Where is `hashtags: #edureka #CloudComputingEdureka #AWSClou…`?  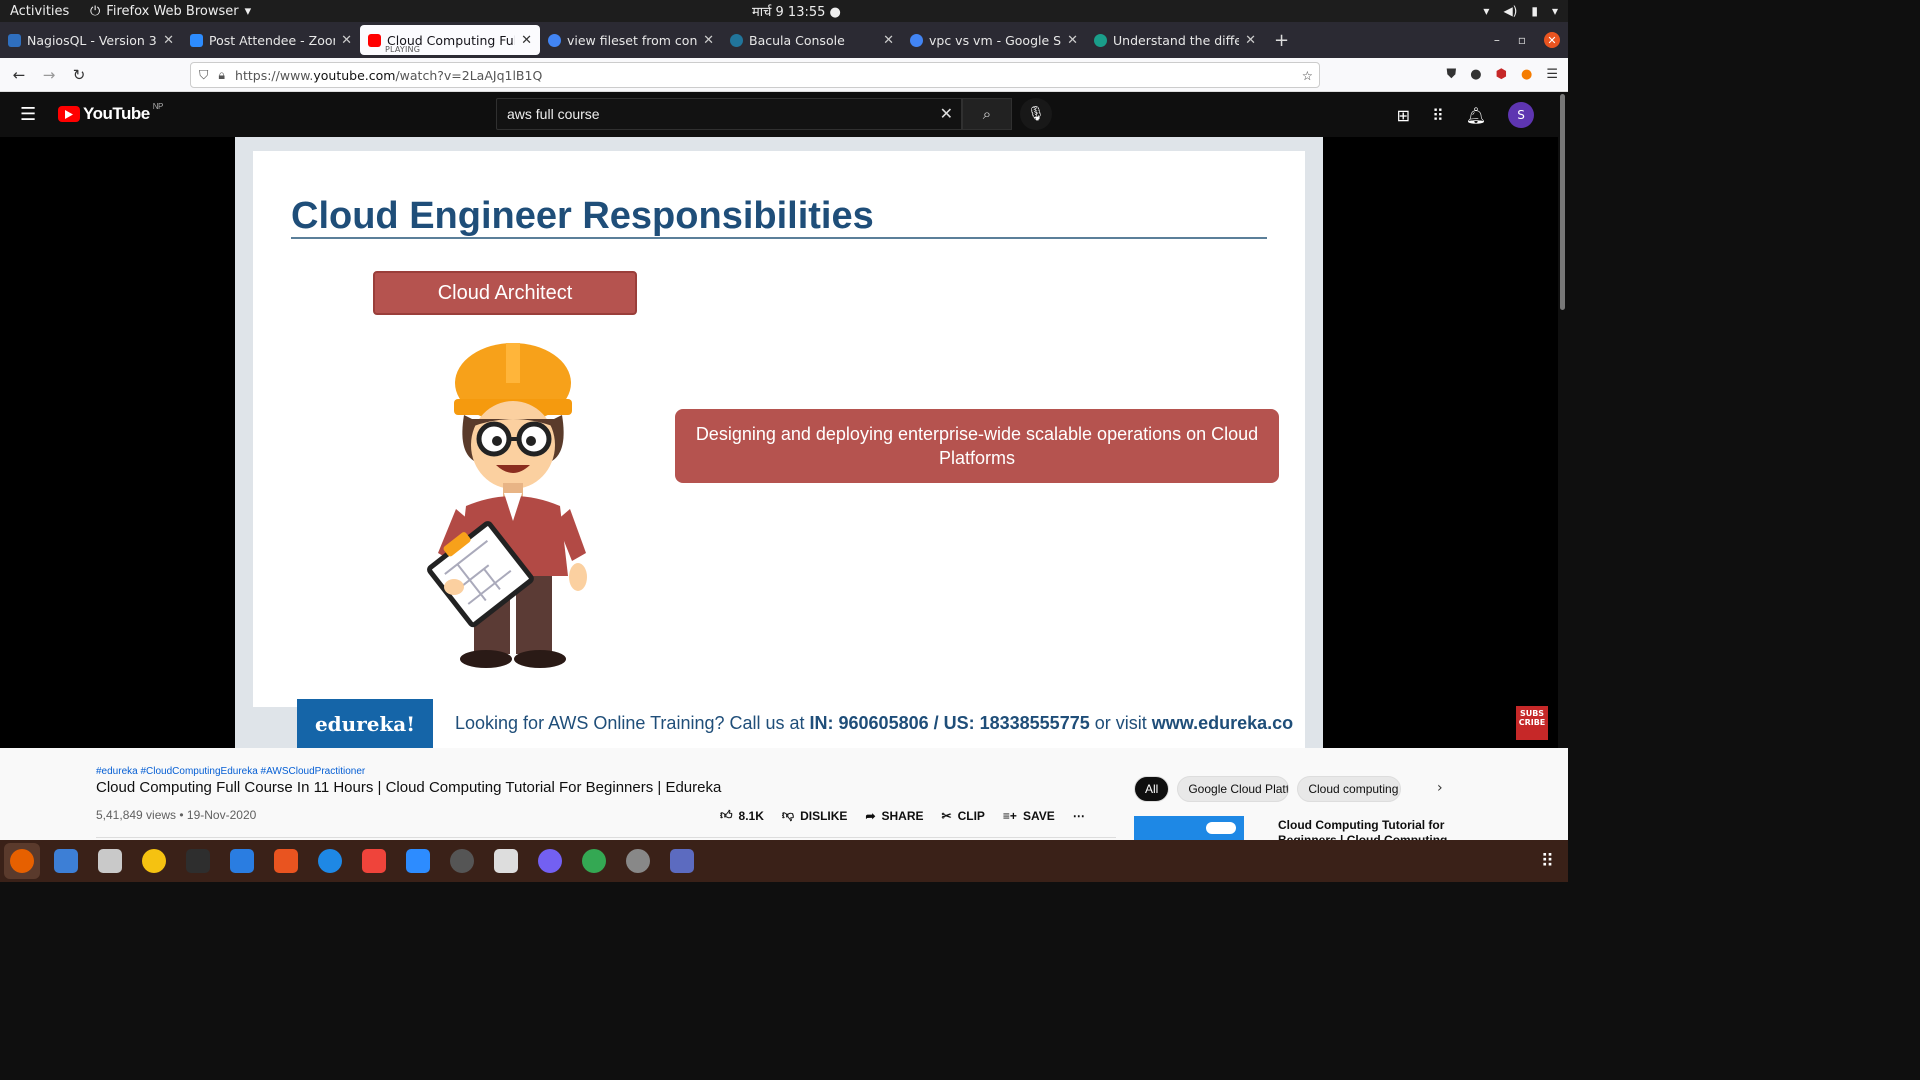 hashtags: #edureka #CloudComputingEdureka #AWSClou… is located at coordinates (230, 771).